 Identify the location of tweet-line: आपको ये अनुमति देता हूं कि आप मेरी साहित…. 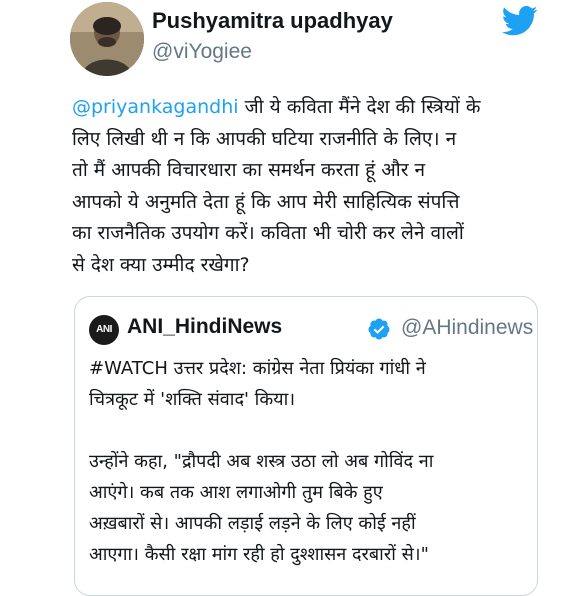
(266, 201).